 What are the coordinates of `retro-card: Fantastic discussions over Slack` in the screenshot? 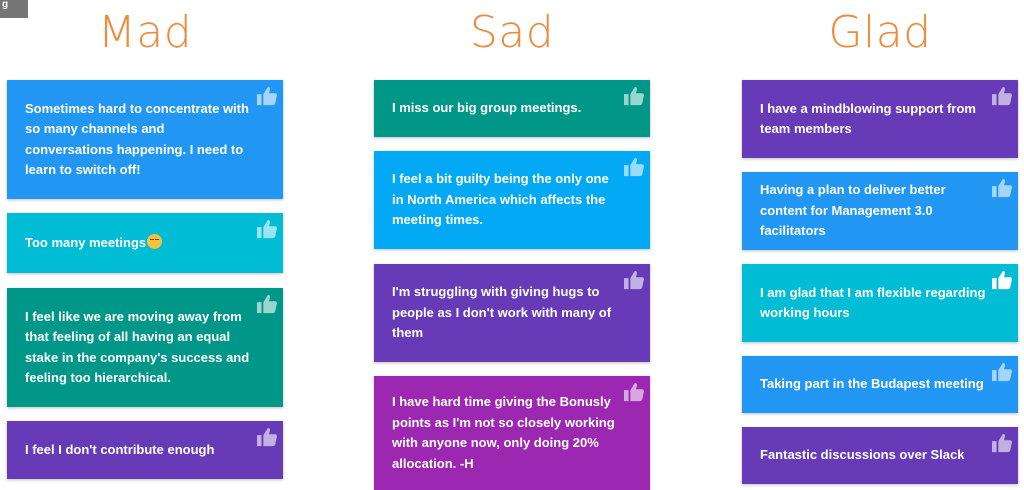 It's located at (880, 455).